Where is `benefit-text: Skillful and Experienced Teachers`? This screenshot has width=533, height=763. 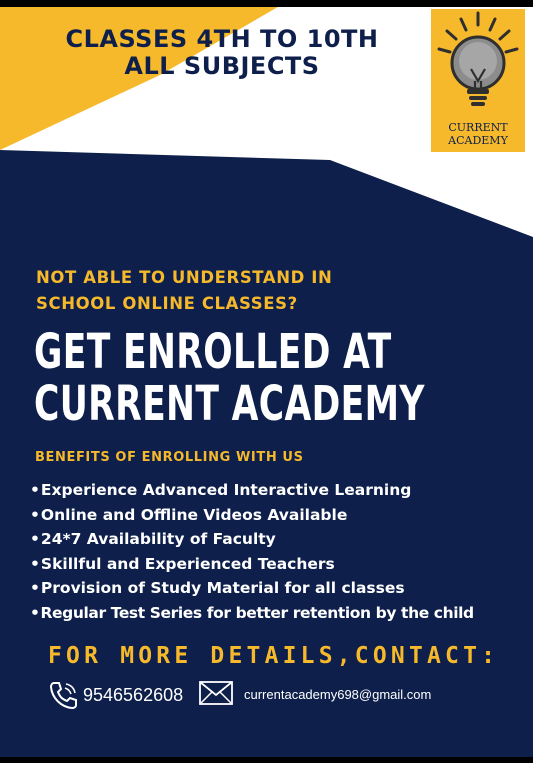 benefit-text: Skillful and Experienced Teachers is located at coordinates (187, 563).